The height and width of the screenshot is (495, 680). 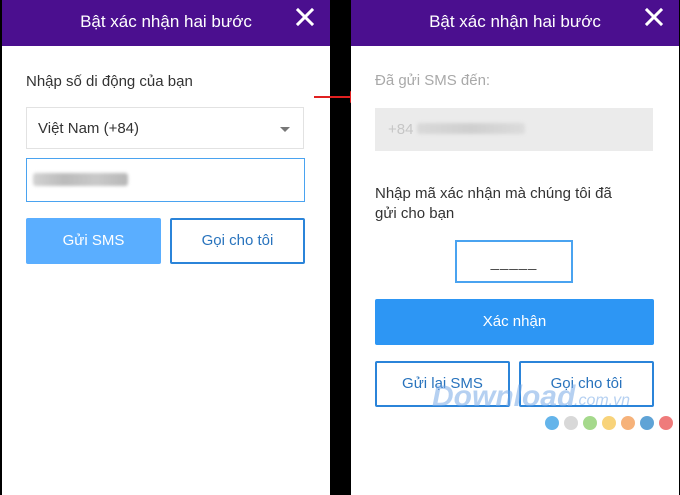 I want to click on confirm-button: Xác nhận, so click(x=514, y=322).